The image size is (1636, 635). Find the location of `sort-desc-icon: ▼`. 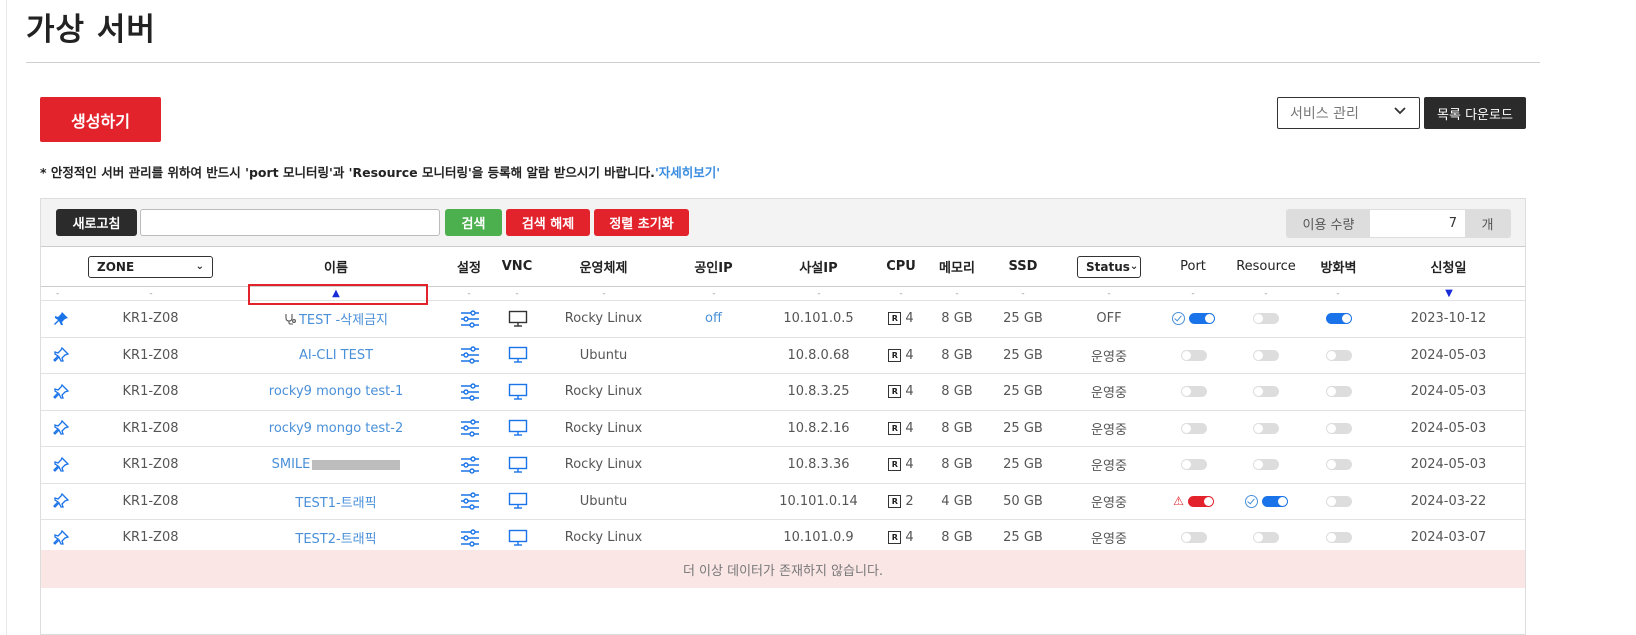

sort-desc-icon: ▼ is located at coordinates (1449, 293).